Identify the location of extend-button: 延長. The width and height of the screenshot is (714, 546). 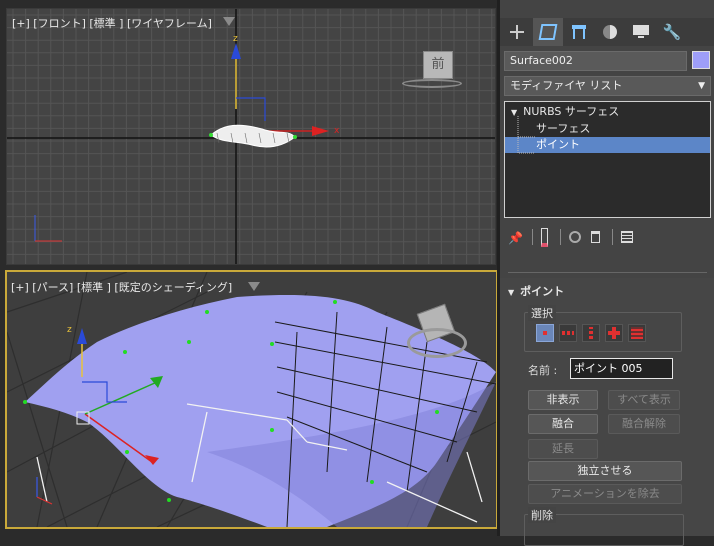
(563, 449).